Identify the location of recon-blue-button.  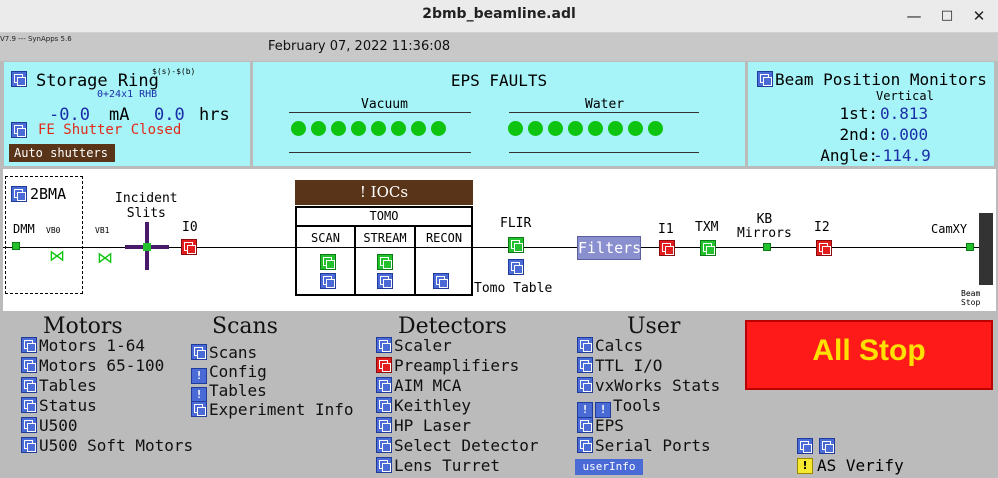
(441, 281).